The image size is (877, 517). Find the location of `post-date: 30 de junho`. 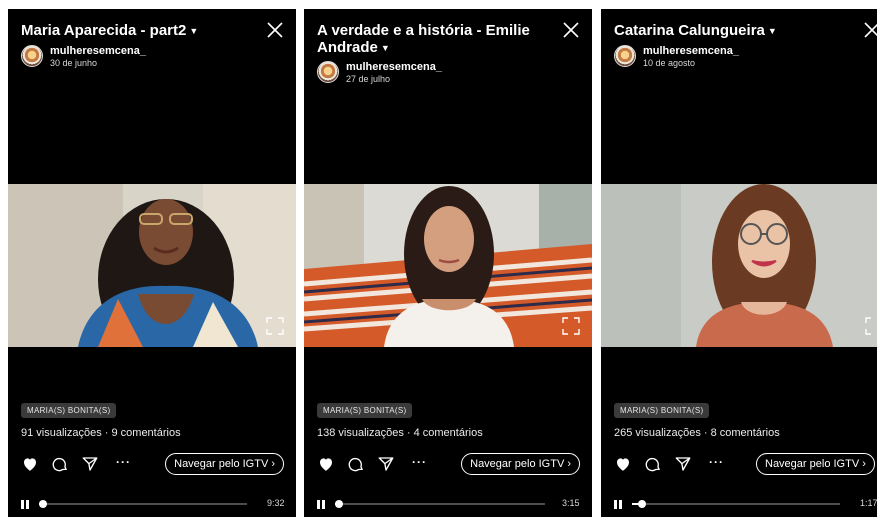

post-date: 30 de junho is located at coordinates (74, 63).